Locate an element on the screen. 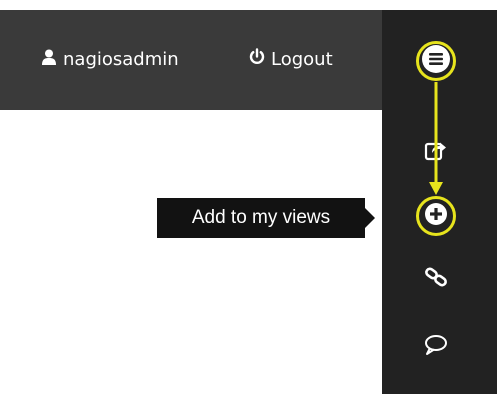 Image resolution: width=497 pixels, height=394 pixels. link-button is located at coordinates (436, 279).